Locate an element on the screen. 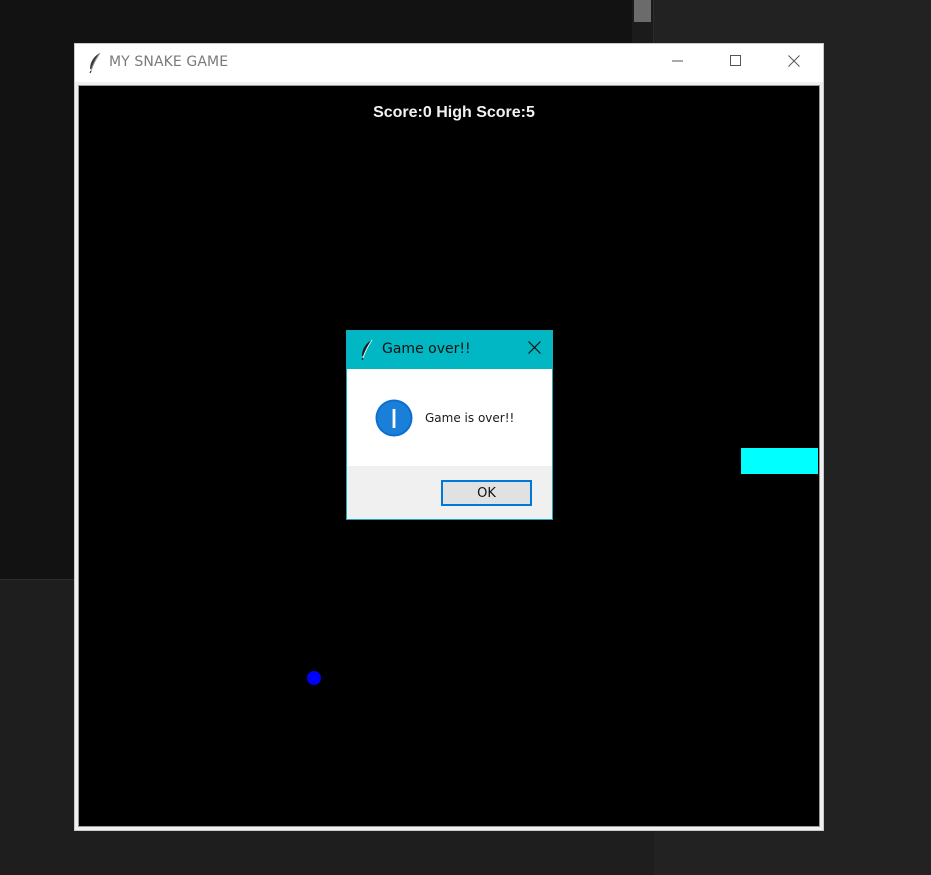 Image resolution: width=931 pixels, height=875 pixels. score-display: Score:0 High Score:5 is located at coordinates (454, 112).